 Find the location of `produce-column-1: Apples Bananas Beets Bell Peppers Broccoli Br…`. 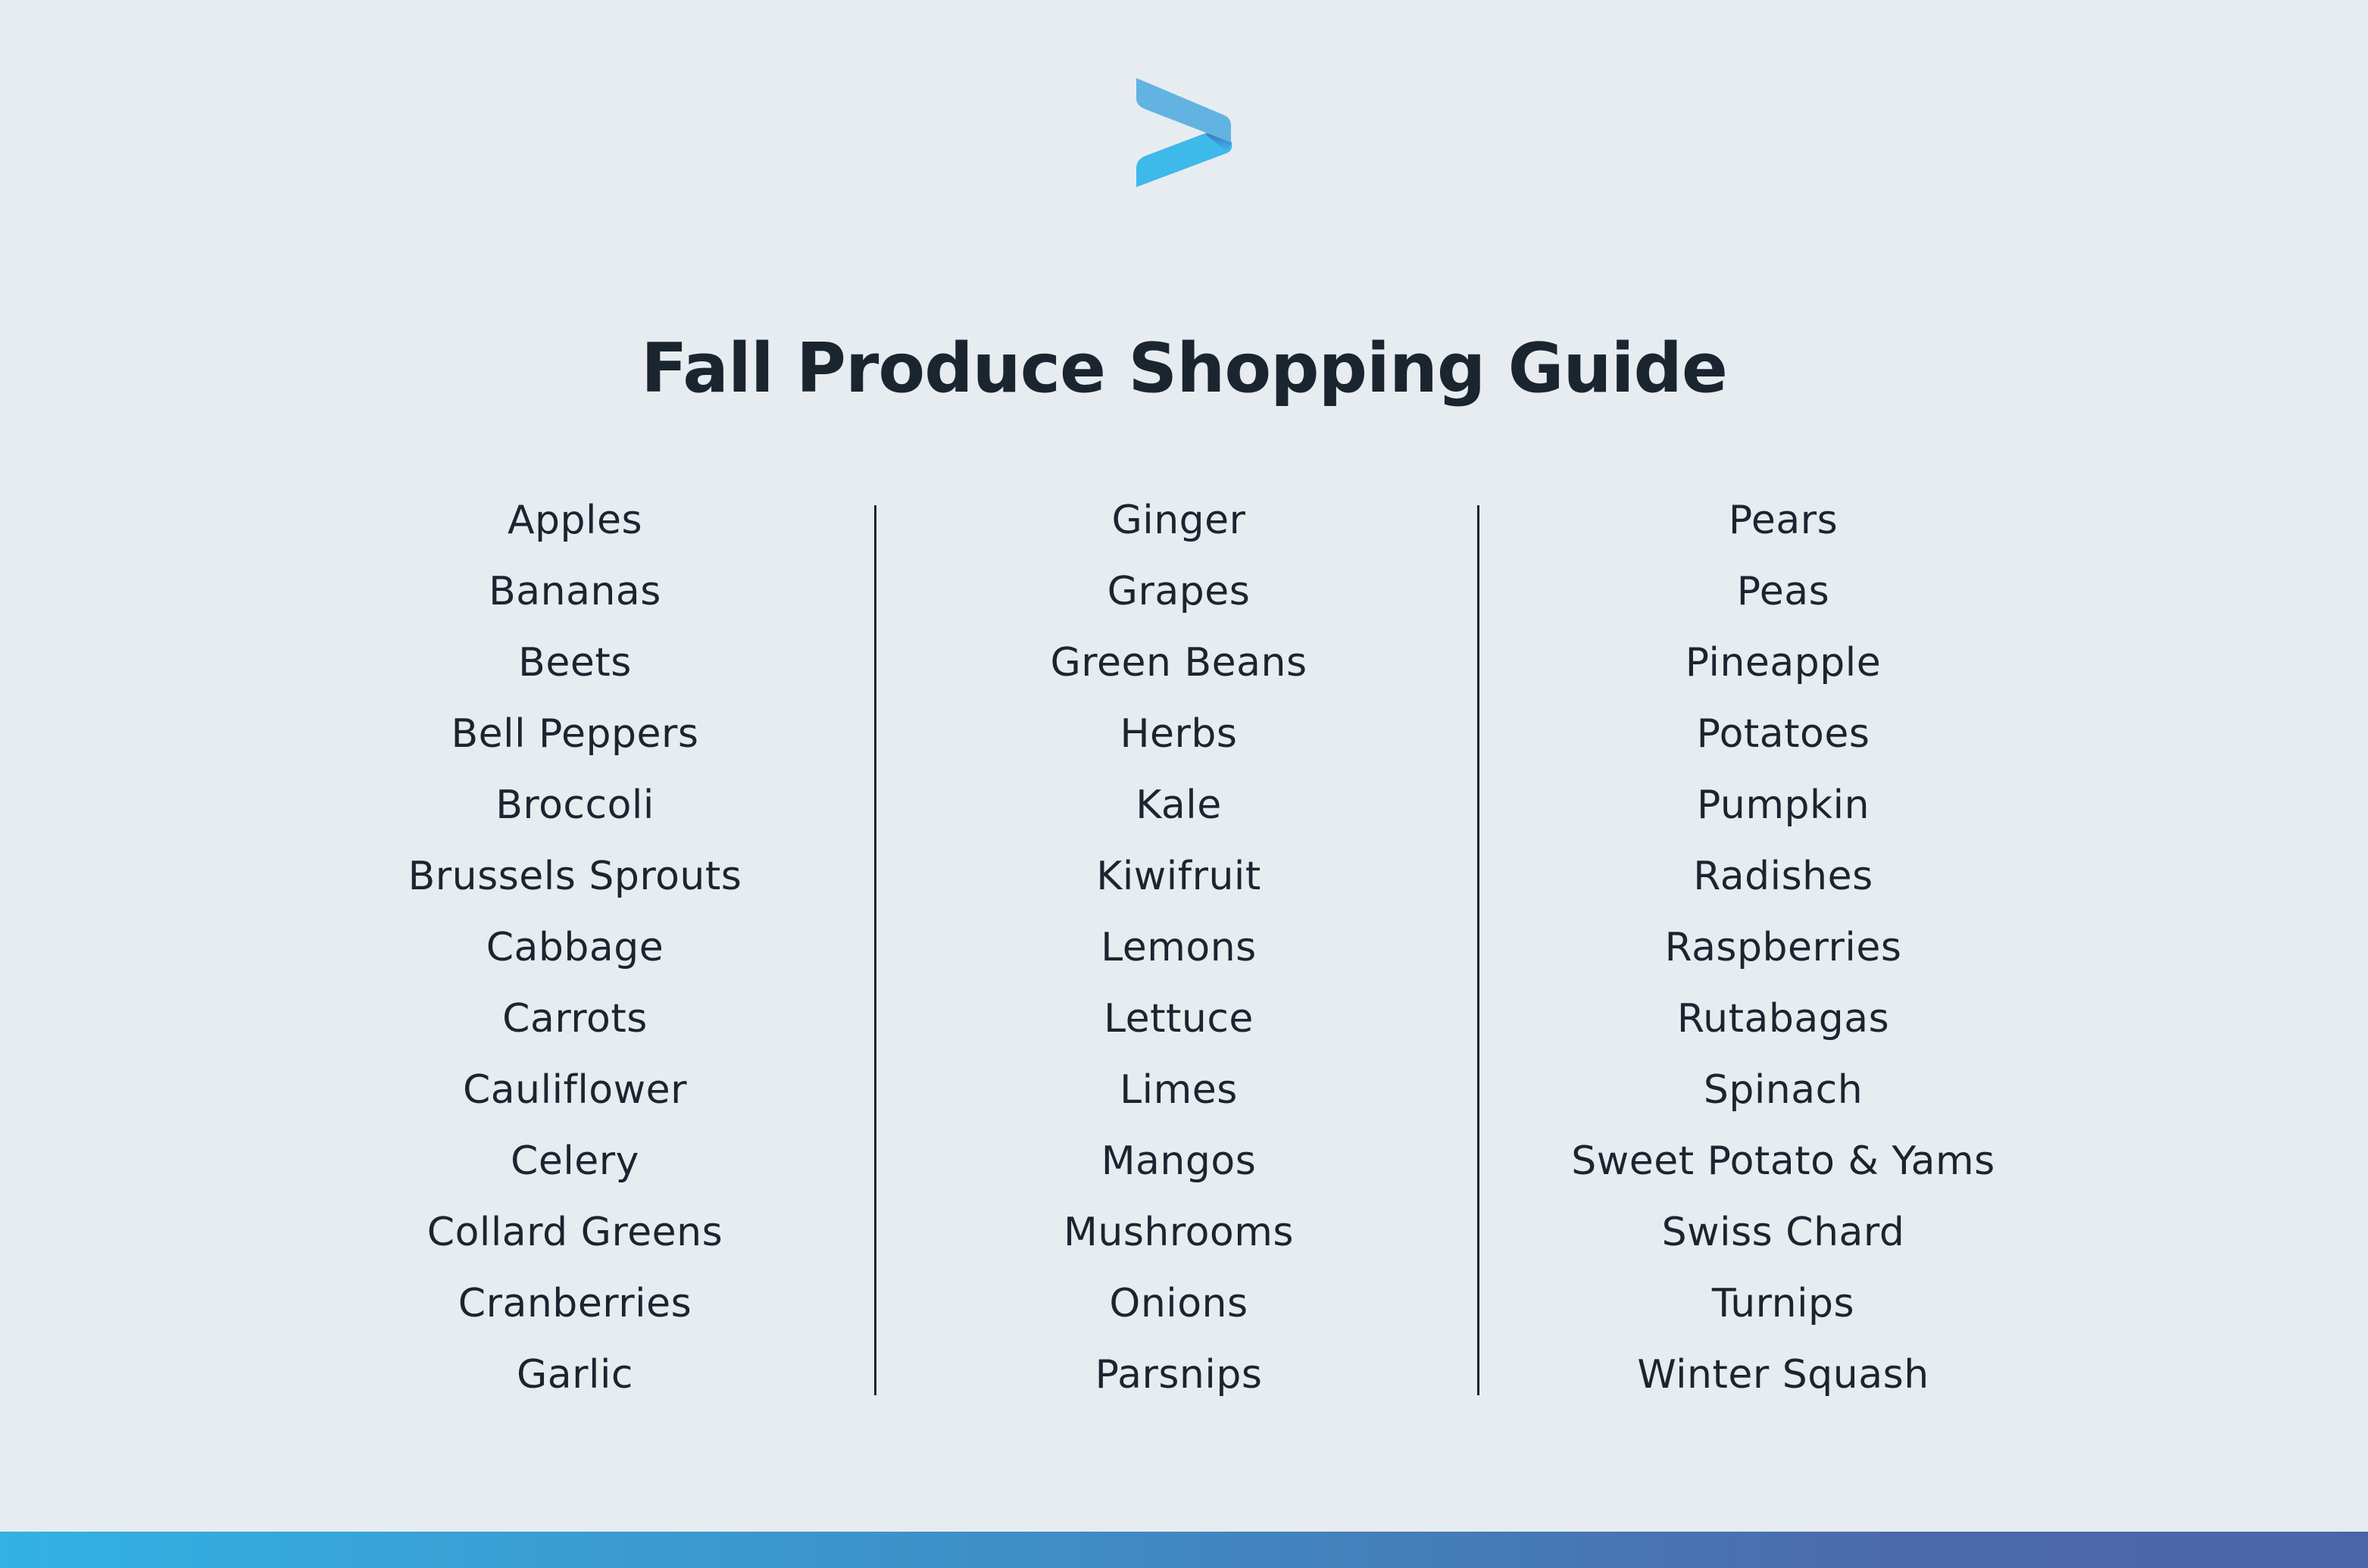

produce-column-1: Apples Bananas Beets Bell Peppers Broccoli Br… is located at coordinates (575, 955).